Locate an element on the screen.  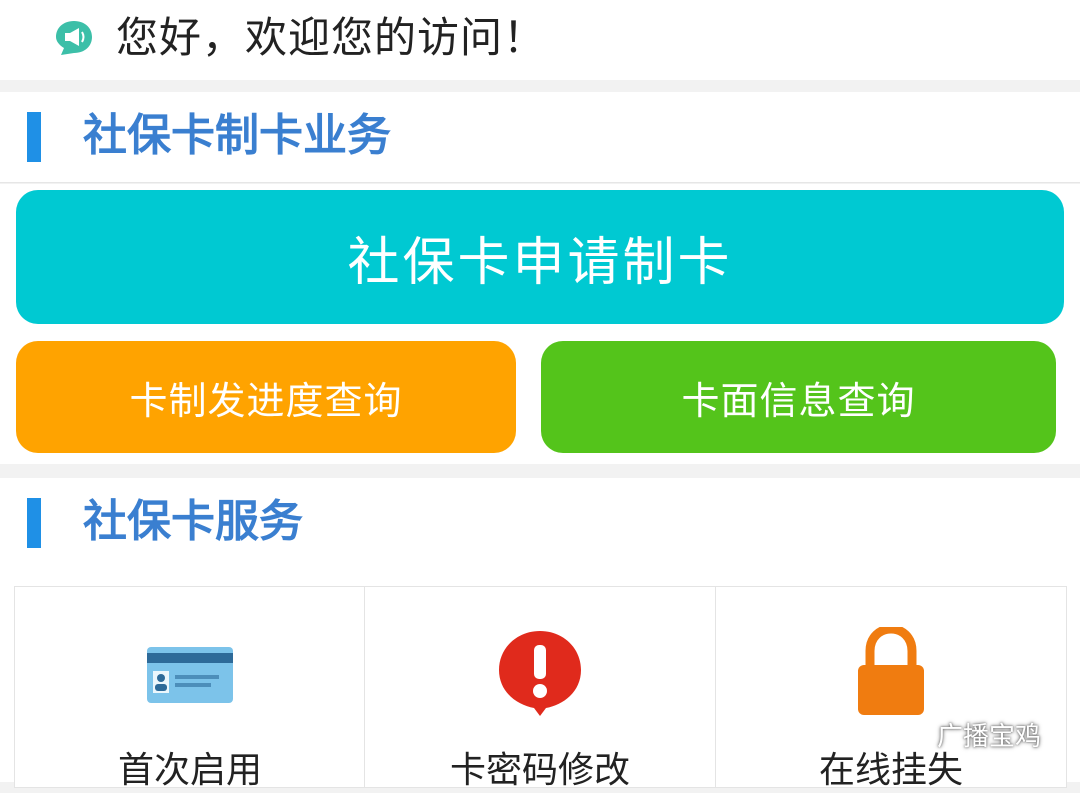
greeting-text: 您好，欢迎您的访问！ is located at coordinates (331, 37).